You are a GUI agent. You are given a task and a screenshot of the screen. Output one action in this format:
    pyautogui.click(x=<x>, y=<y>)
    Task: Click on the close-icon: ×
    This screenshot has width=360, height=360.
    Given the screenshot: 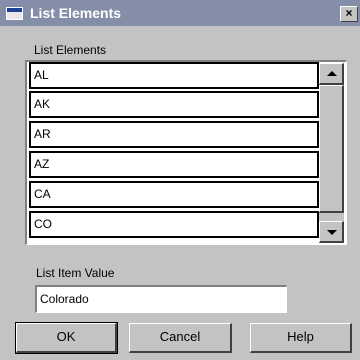 What is the action you would take?
    pyautogui.click(x=349, y=14)
    